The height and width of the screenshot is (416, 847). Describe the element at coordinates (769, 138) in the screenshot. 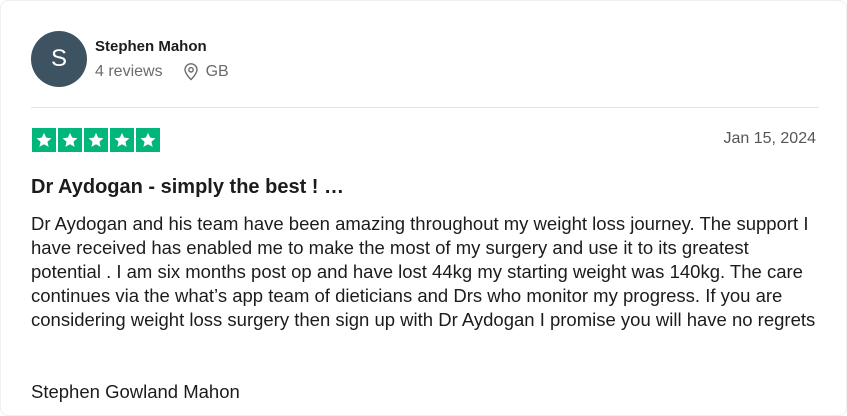

I see `review-date: Jan 15, 2024` at that location.